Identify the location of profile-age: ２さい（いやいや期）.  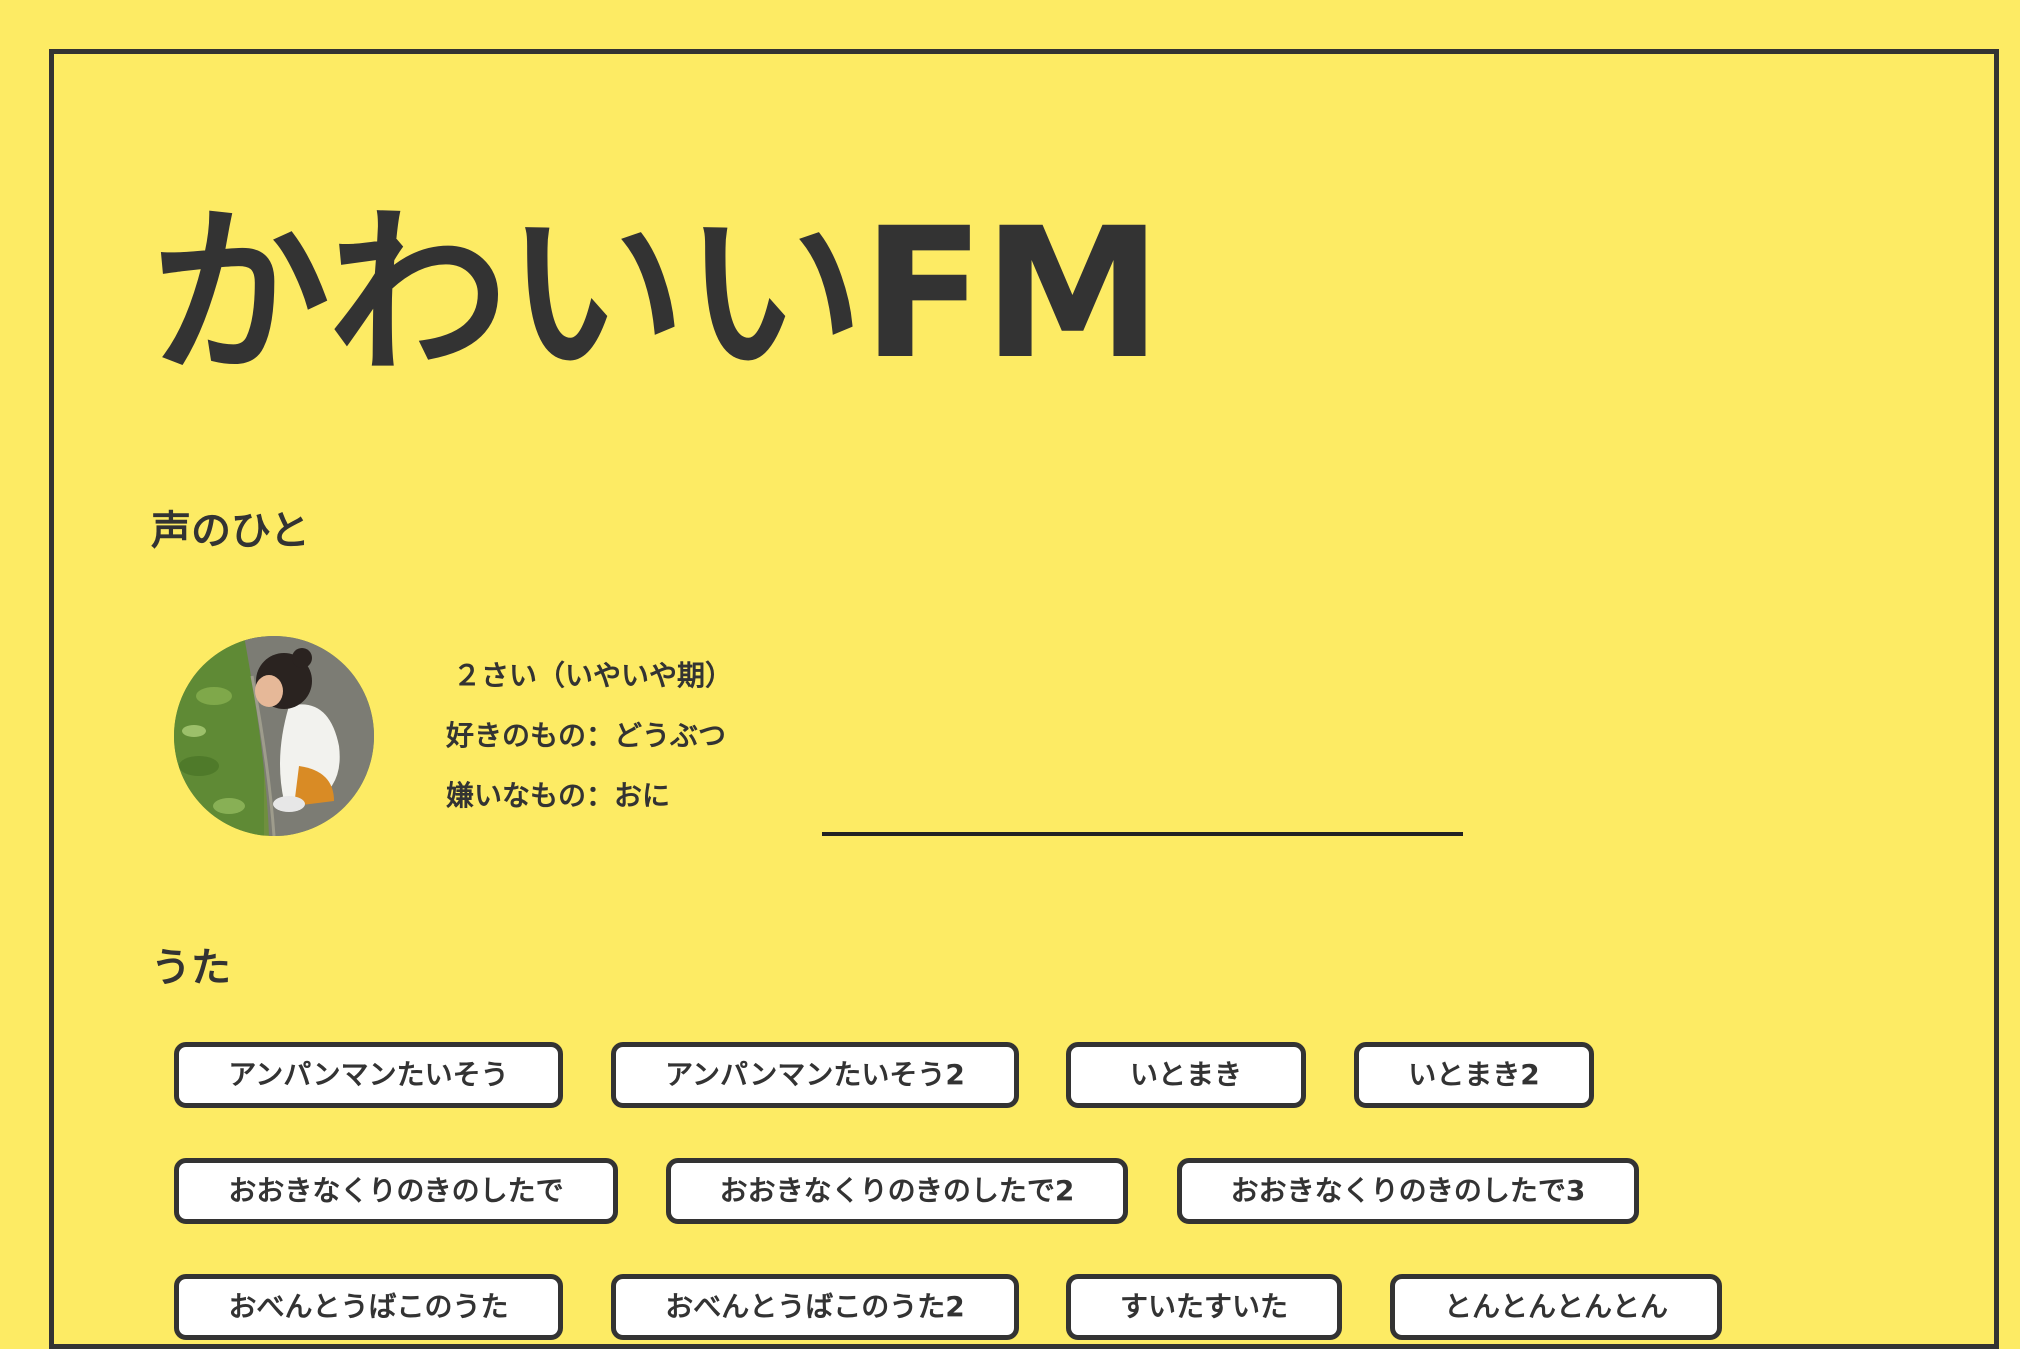
(593, 675).